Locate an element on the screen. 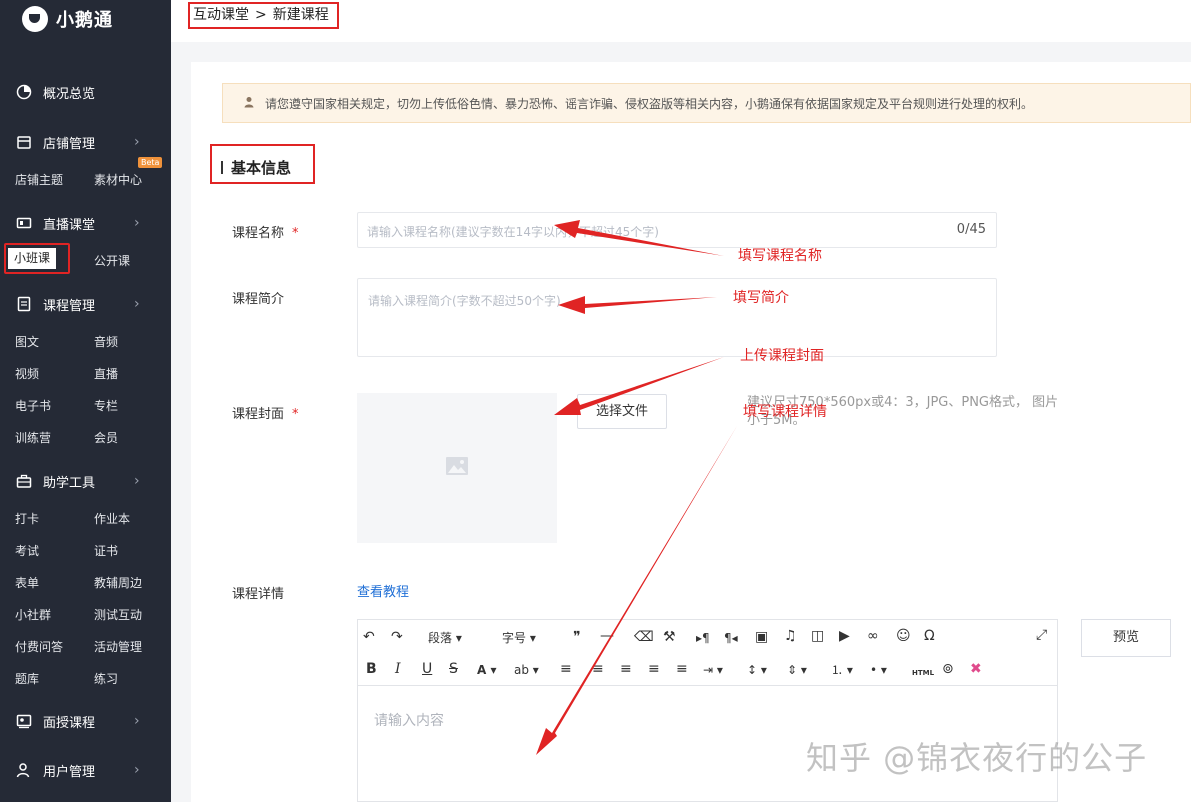 The height and width of the screenshot is (802, 1191). sidebar-item-homework: 作业本 is located at coordinates (112, 518).